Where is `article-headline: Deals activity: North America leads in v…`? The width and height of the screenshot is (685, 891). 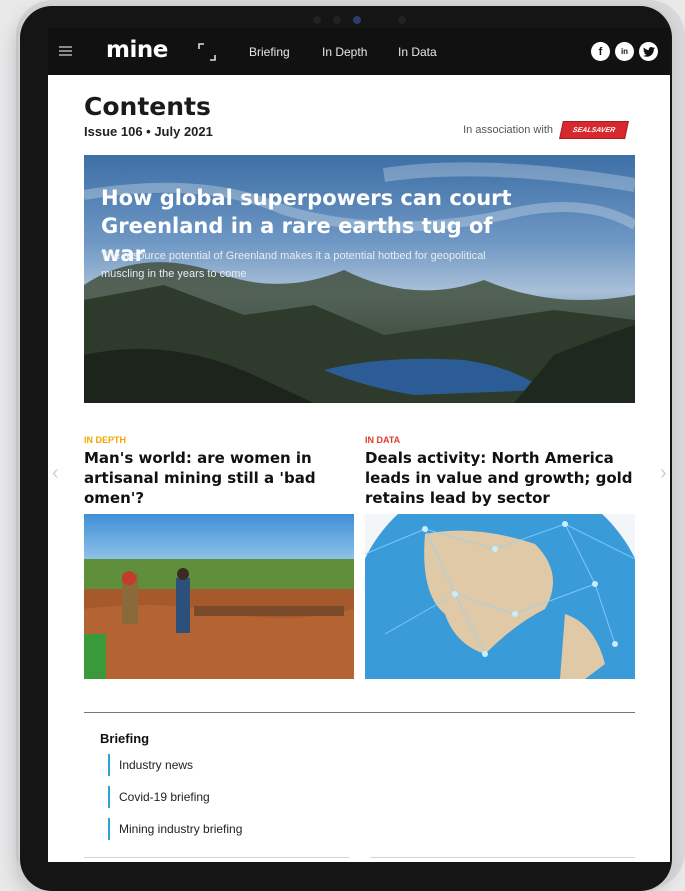 article-headline: Deals activity: North America leads in v… is located at coordinates (500, 478).